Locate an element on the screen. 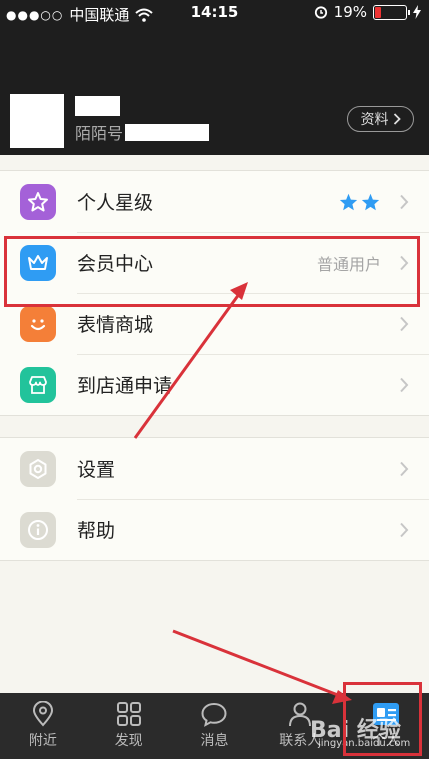 This screenshot has height=759, width=429. tab-label: 消息 is located at coordinates (214, 741).